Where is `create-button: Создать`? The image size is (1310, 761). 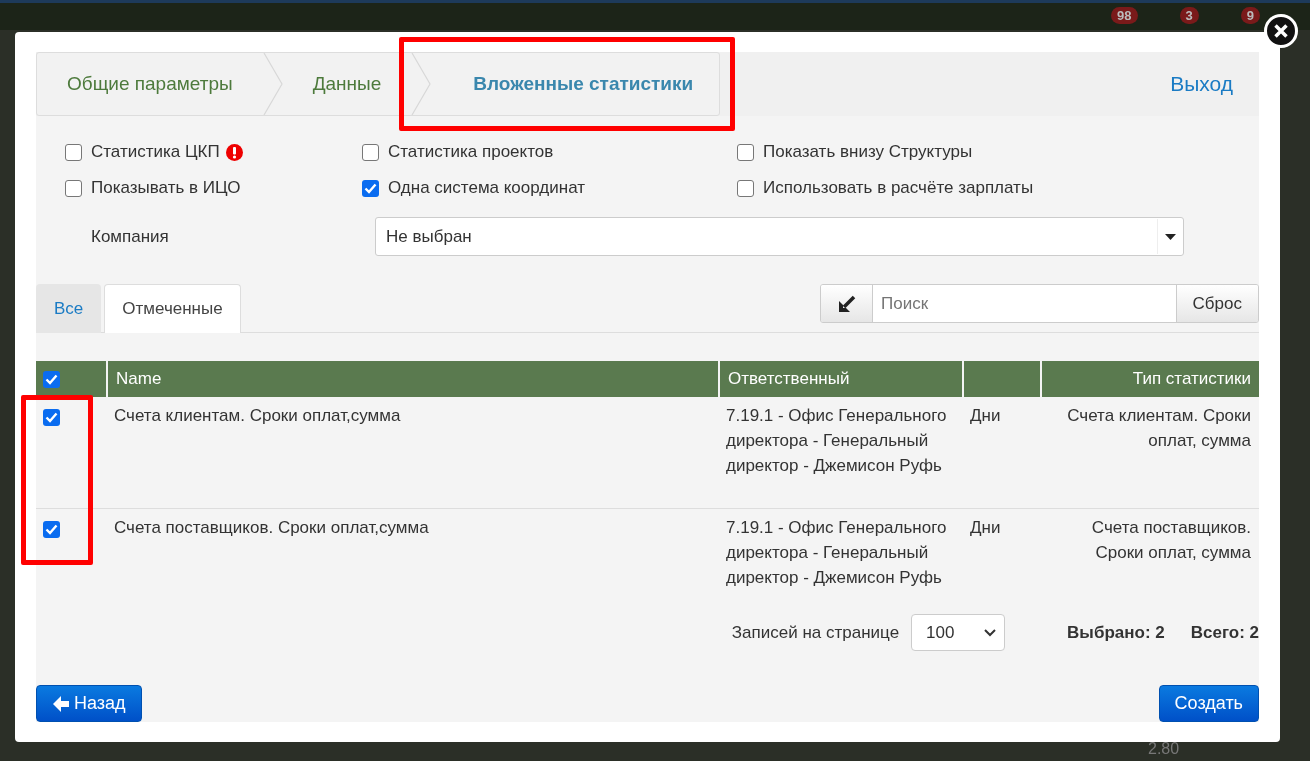 create-button: Создать is located at coordinates (1208, 703).